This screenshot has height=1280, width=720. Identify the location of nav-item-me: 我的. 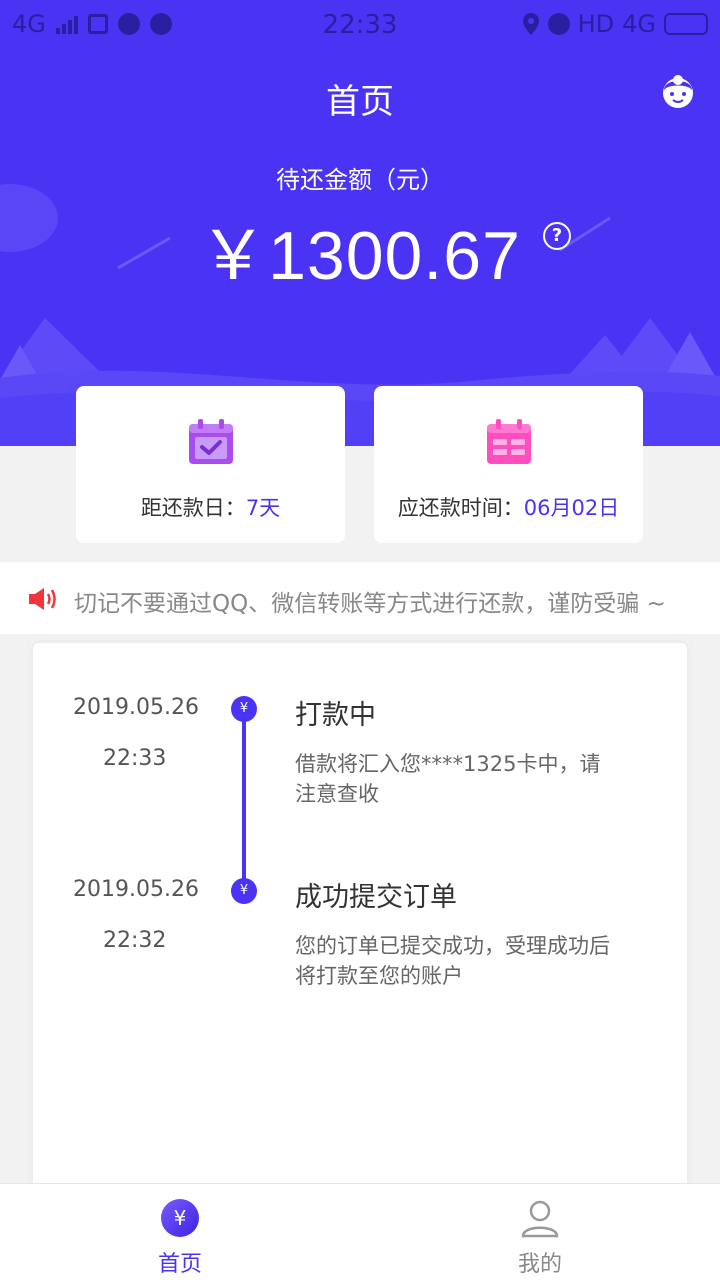
(540, 1232).